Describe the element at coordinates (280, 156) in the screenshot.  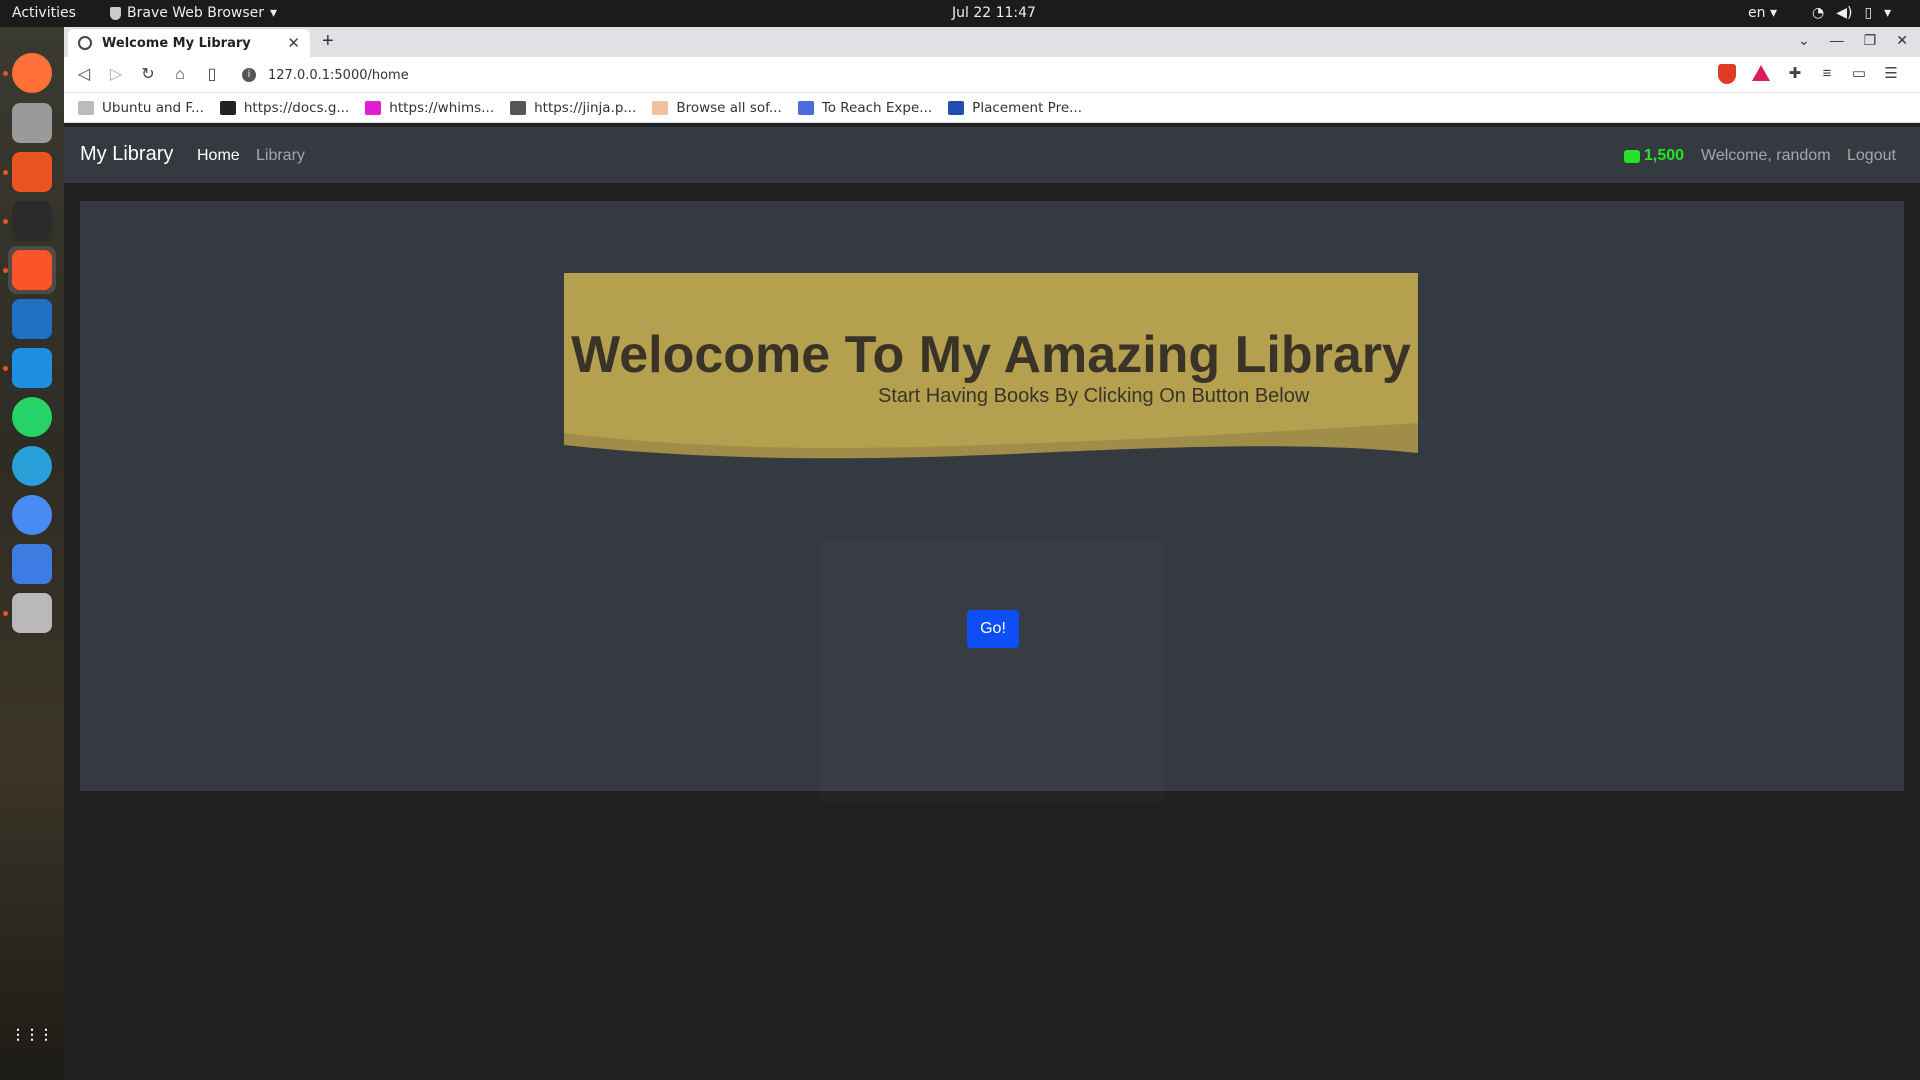
I see `nav-link-library: Library` at that location.